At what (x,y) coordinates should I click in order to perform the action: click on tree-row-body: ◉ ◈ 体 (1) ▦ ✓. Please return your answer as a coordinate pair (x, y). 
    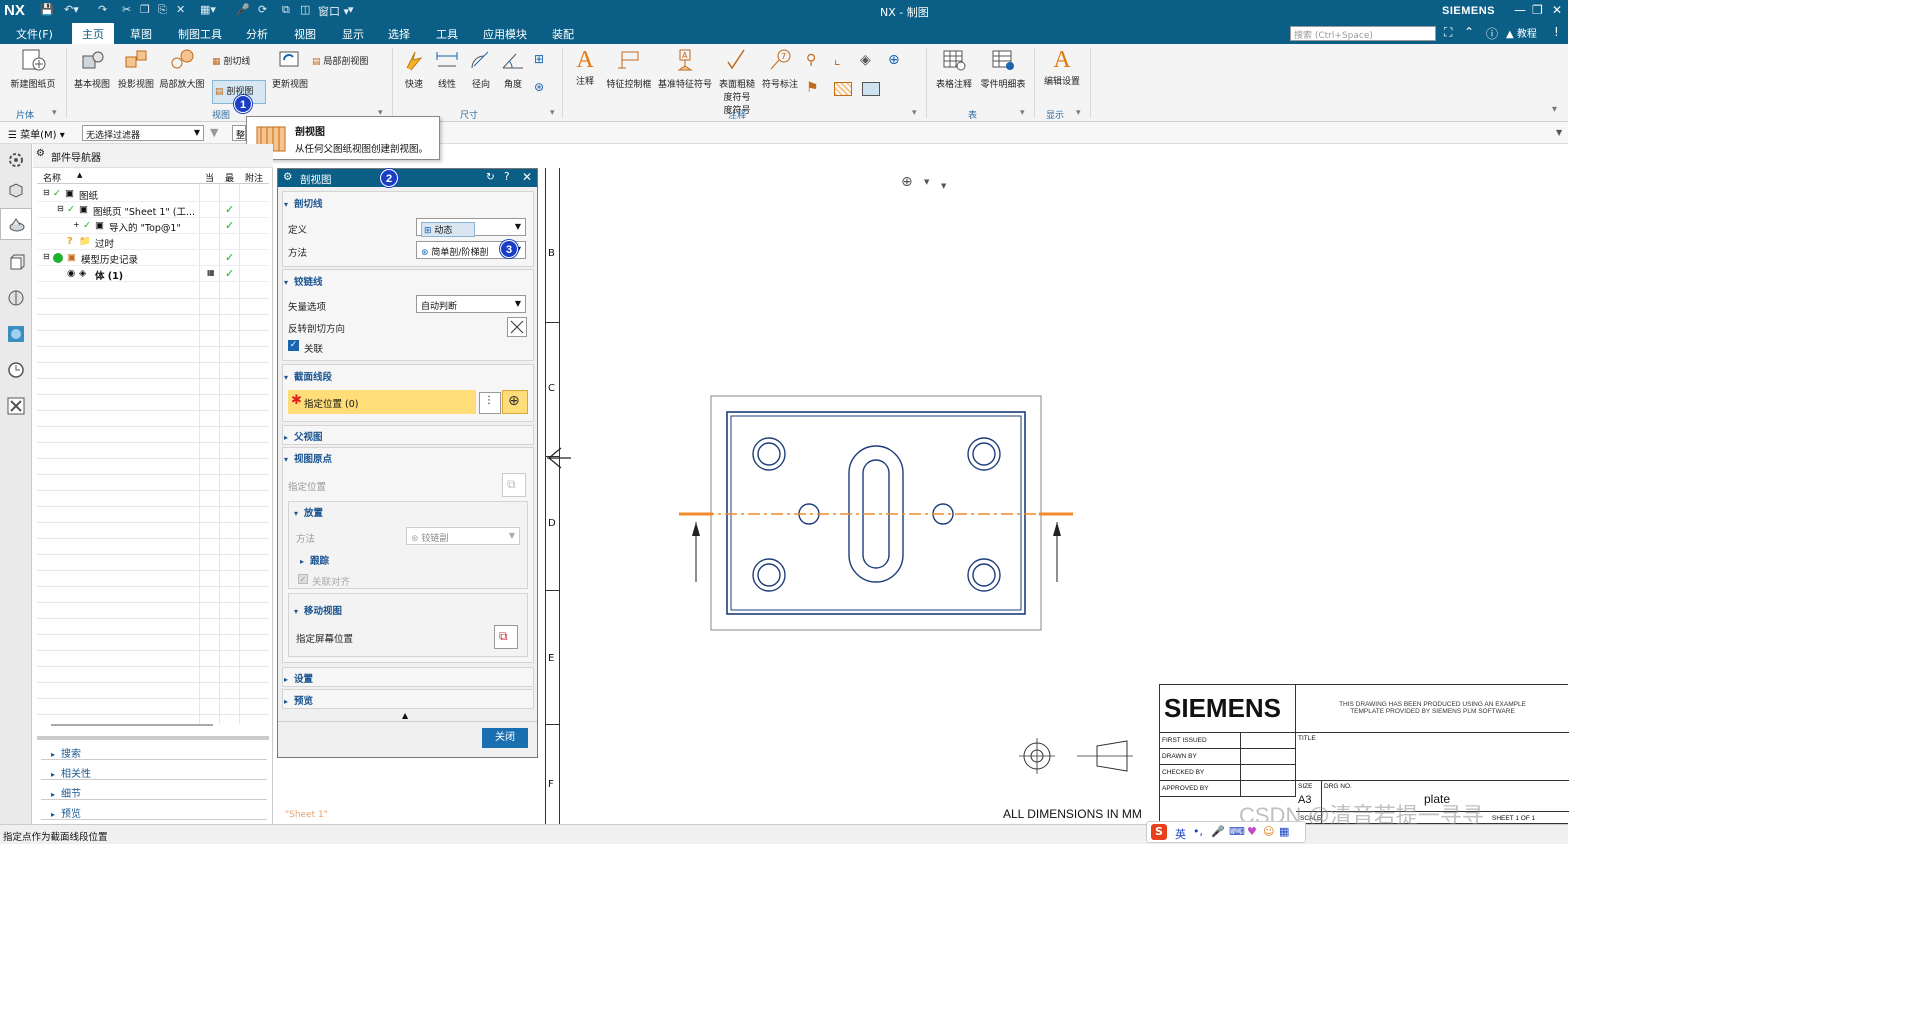
    Looking at the image, I should click on (153, 274).